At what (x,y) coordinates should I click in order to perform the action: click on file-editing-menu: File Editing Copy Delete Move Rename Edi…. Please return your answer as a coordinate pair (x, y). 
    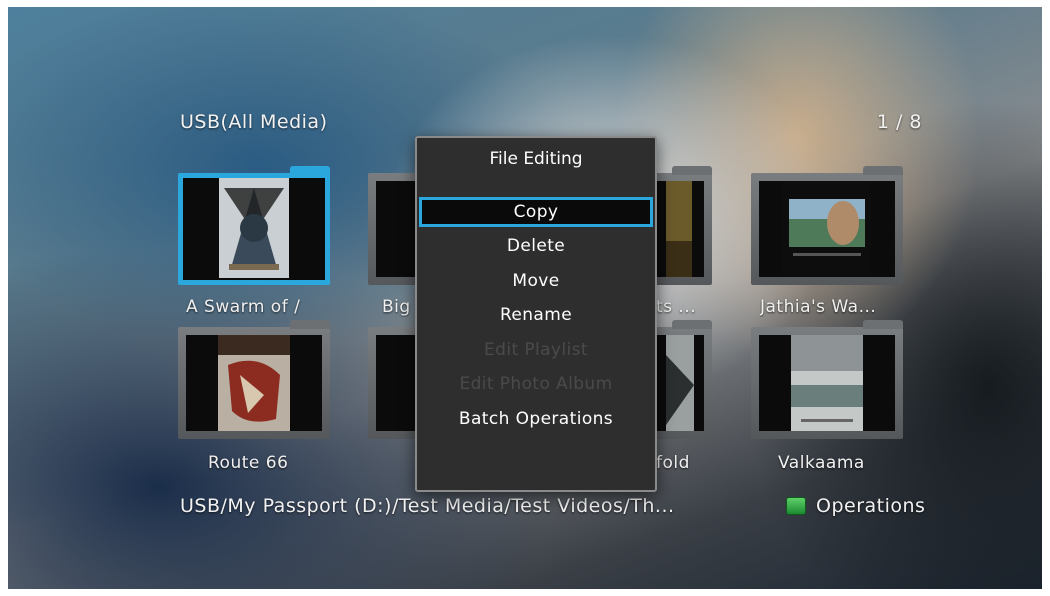
    Looking at the image, I should click on (536, 314).